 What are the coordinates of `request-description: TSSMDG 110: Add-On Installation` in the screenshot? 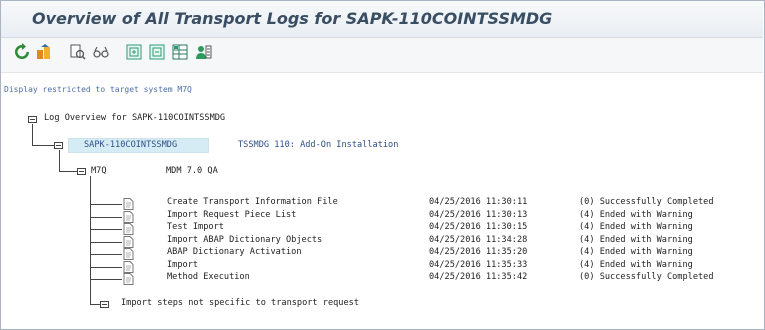 It's located at (318, 145).